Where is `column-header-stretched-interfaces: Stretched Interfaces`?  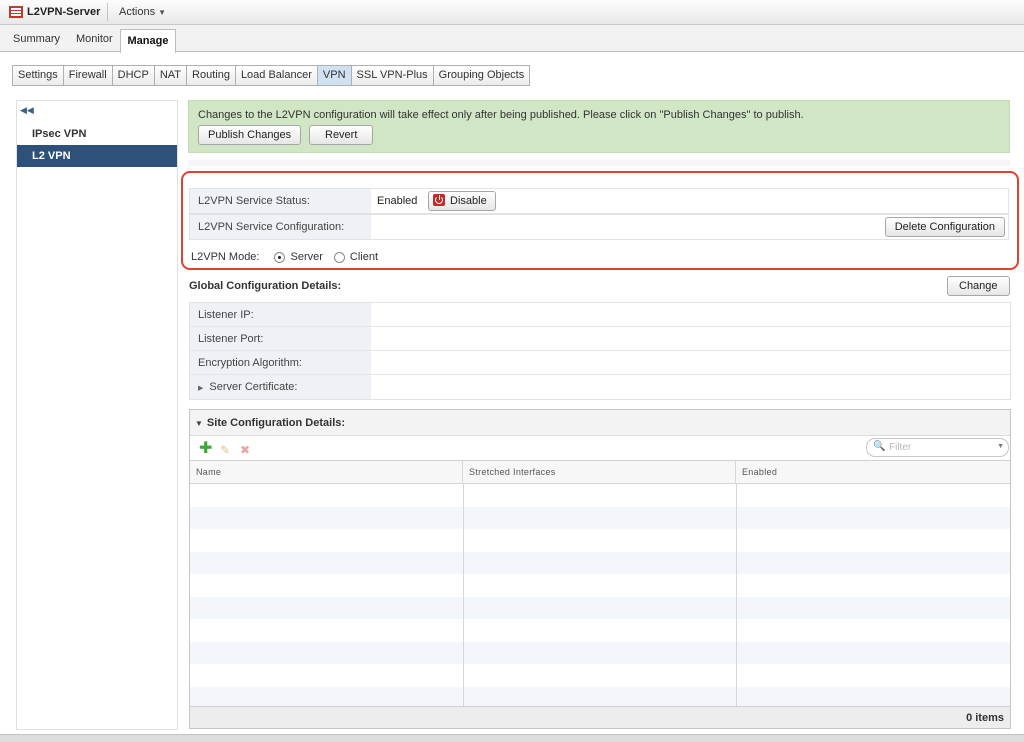
column-header-stretched-interfaces: Stretched Interfaces is located at coordinates (599, 472).